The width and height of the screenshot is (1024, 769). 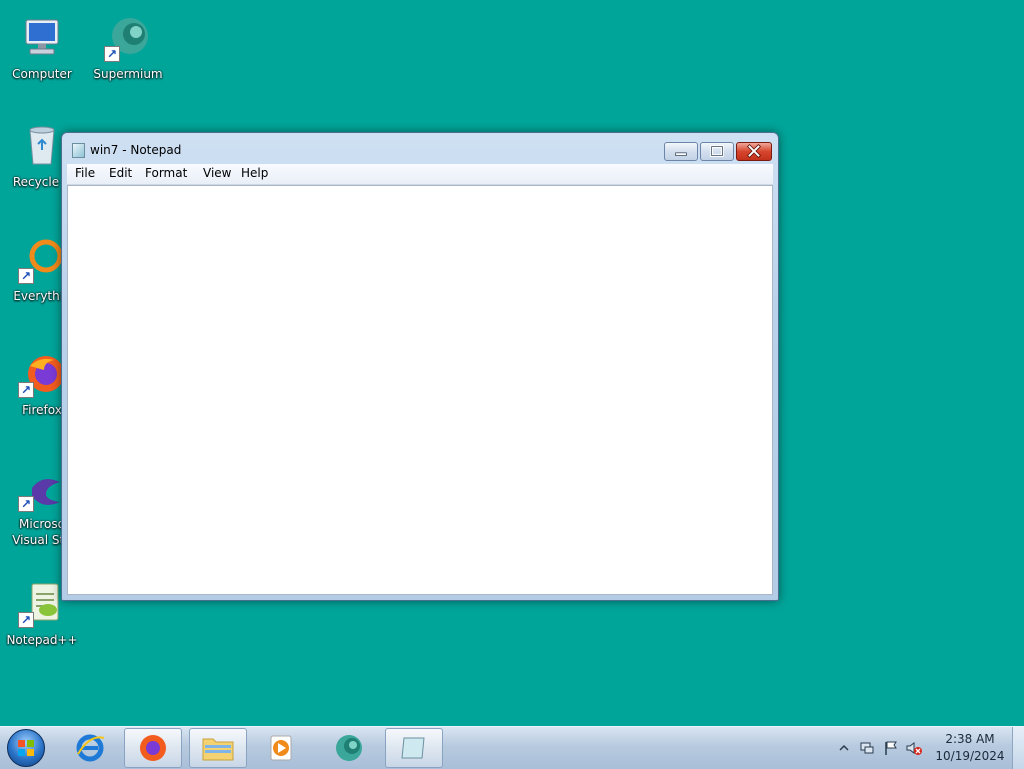 I want to click on firefox-icon, so click(x=153, y=748).